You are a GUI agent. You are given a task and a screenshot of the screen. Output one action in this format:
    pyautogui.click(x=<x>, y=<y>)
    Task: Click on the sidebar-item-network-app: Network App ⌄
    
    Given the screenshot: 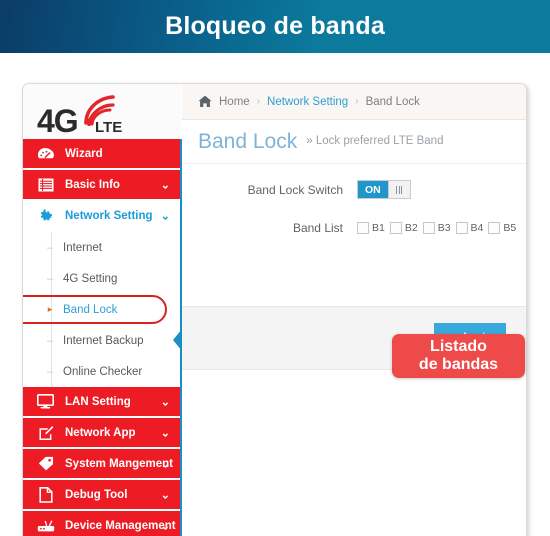 What is the action you would take?
    pyautogui.click(x=102, y=433)
    